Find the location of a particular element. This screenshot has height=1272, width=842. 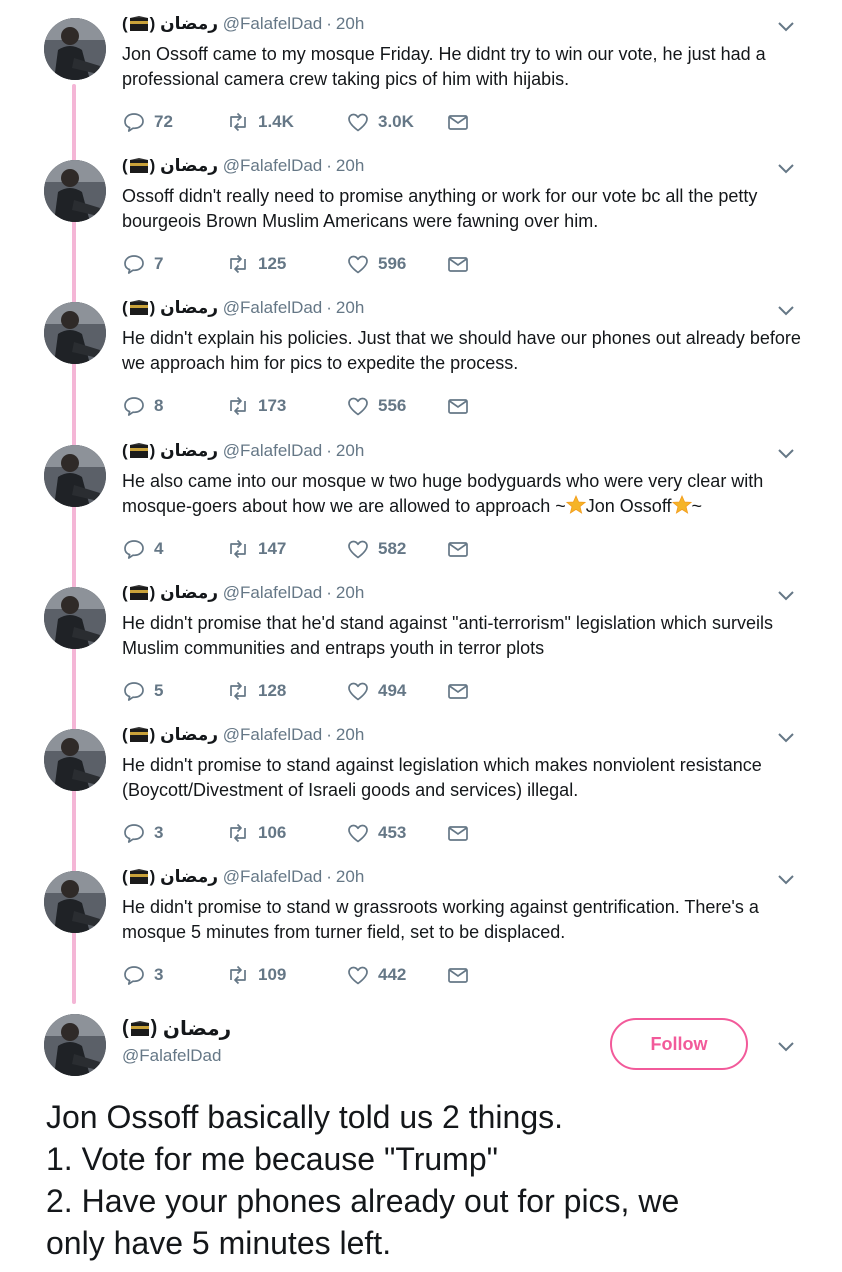

reply-button: 7 is located at coordinates (174, 264).